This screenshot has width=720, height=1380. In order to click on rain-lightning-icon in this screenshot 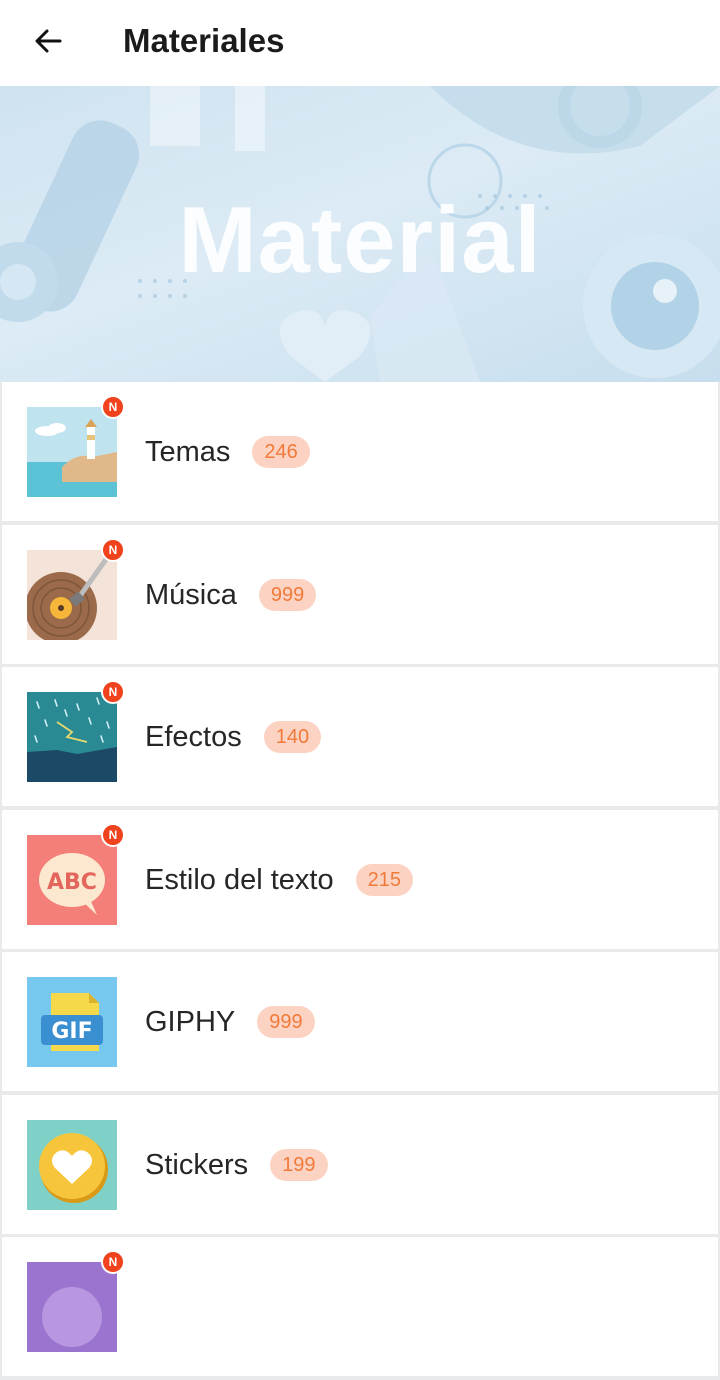, I will do `click(72, 737)`.